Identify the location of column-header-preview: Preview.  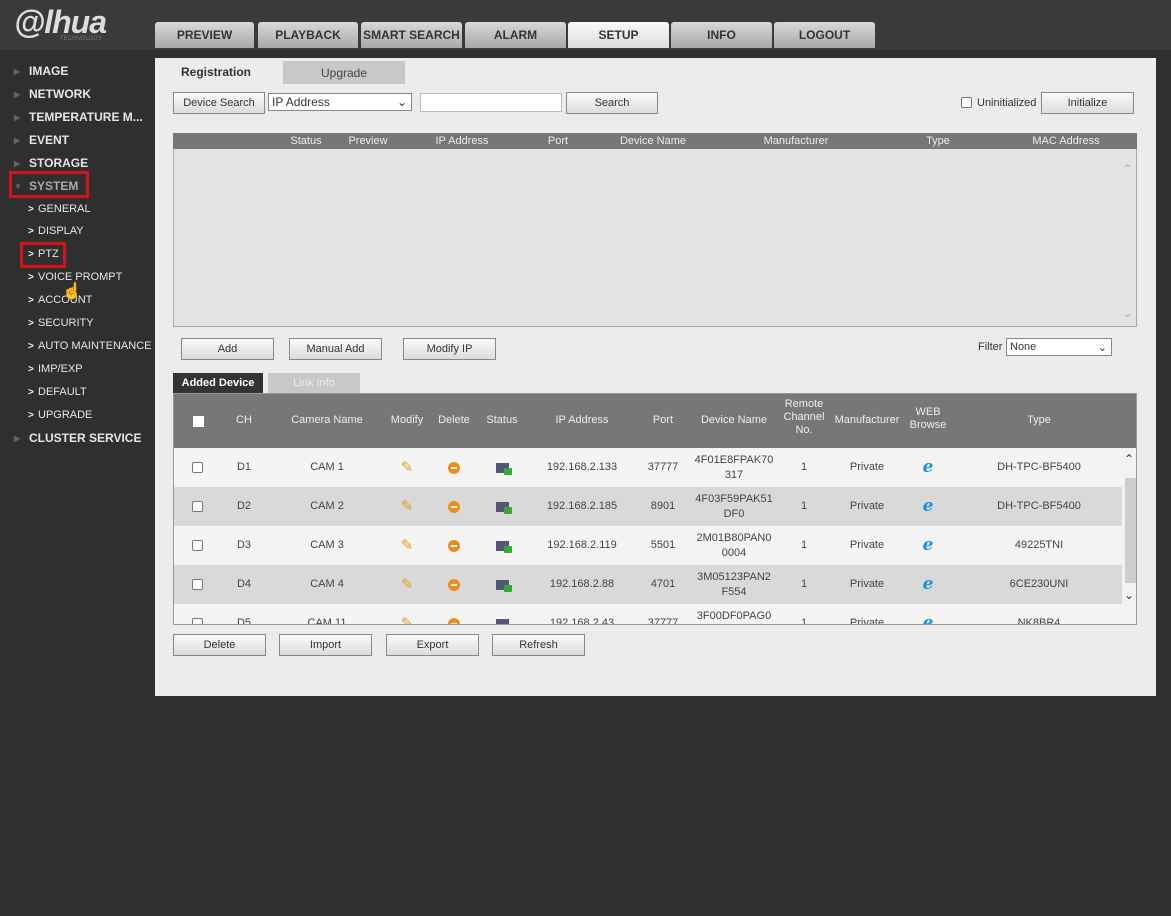
(368, 141).